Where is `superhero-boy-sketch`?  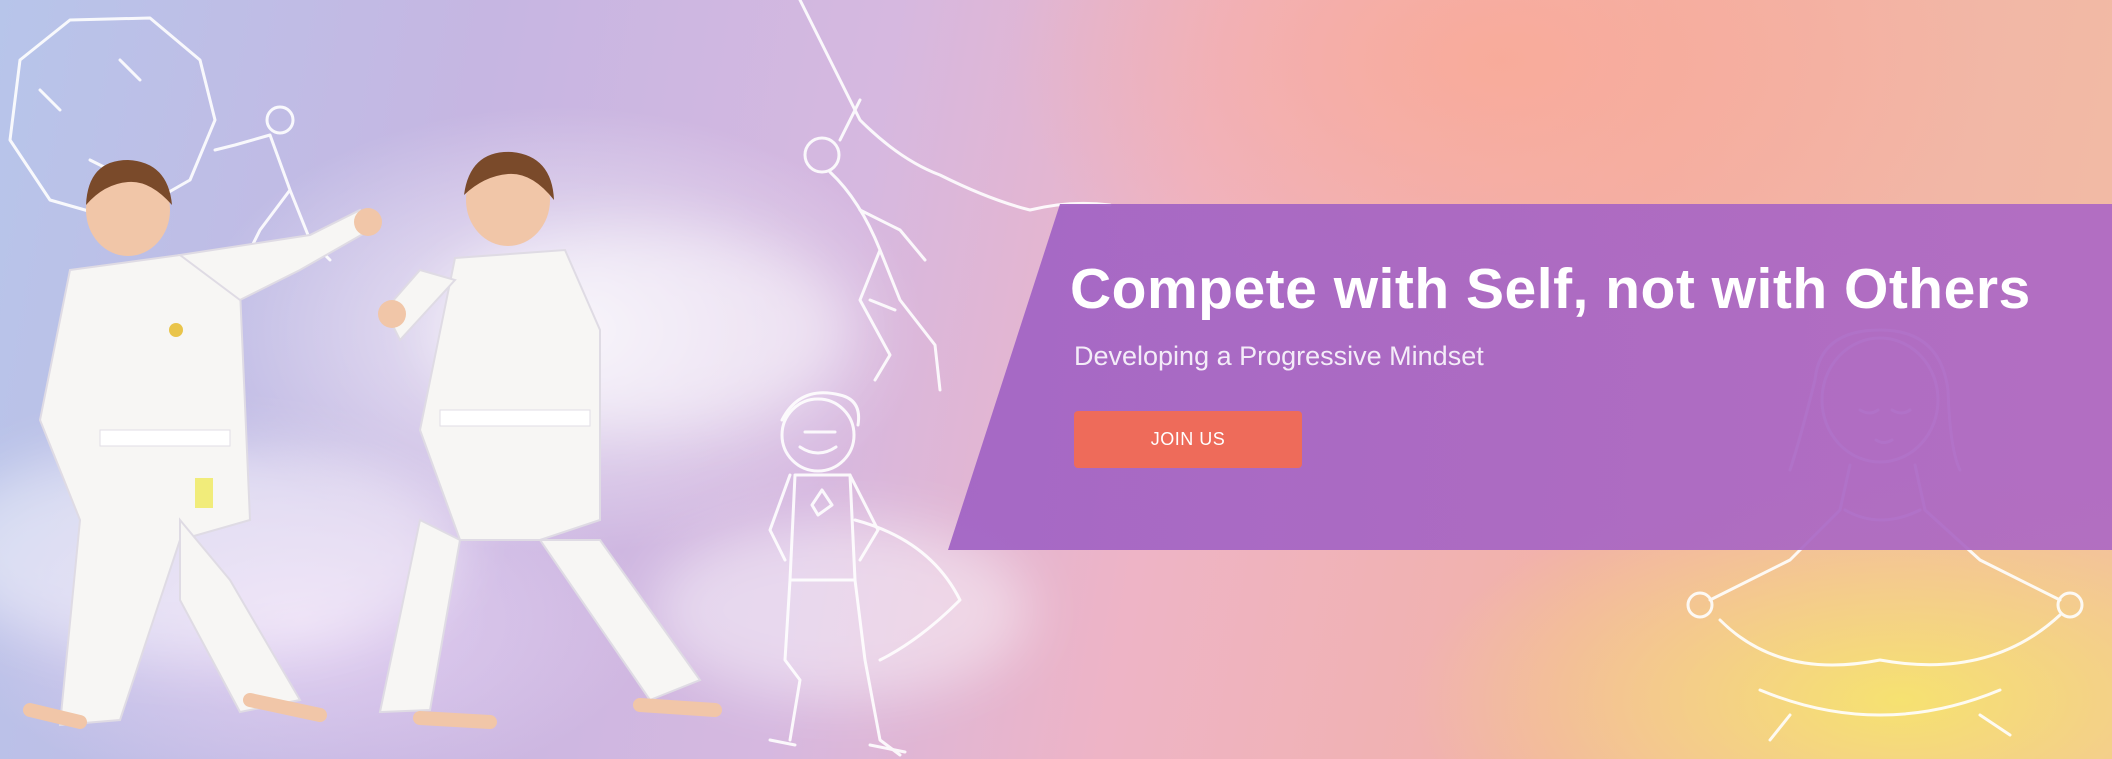
superhero-boy-sketch is located at coordinates (865, 574).